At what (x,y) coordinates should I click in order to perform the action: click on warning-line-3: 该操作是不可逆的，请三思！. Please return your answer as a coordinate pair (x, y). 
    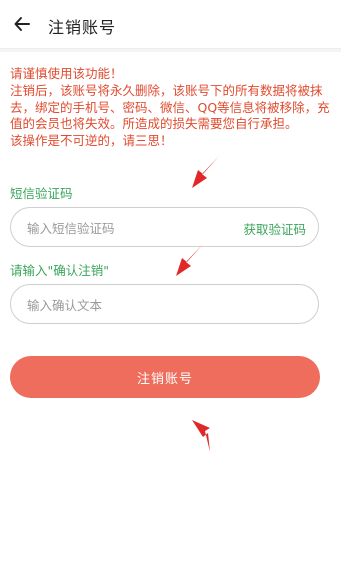
    Looking at the image, I should click on (91, 141).